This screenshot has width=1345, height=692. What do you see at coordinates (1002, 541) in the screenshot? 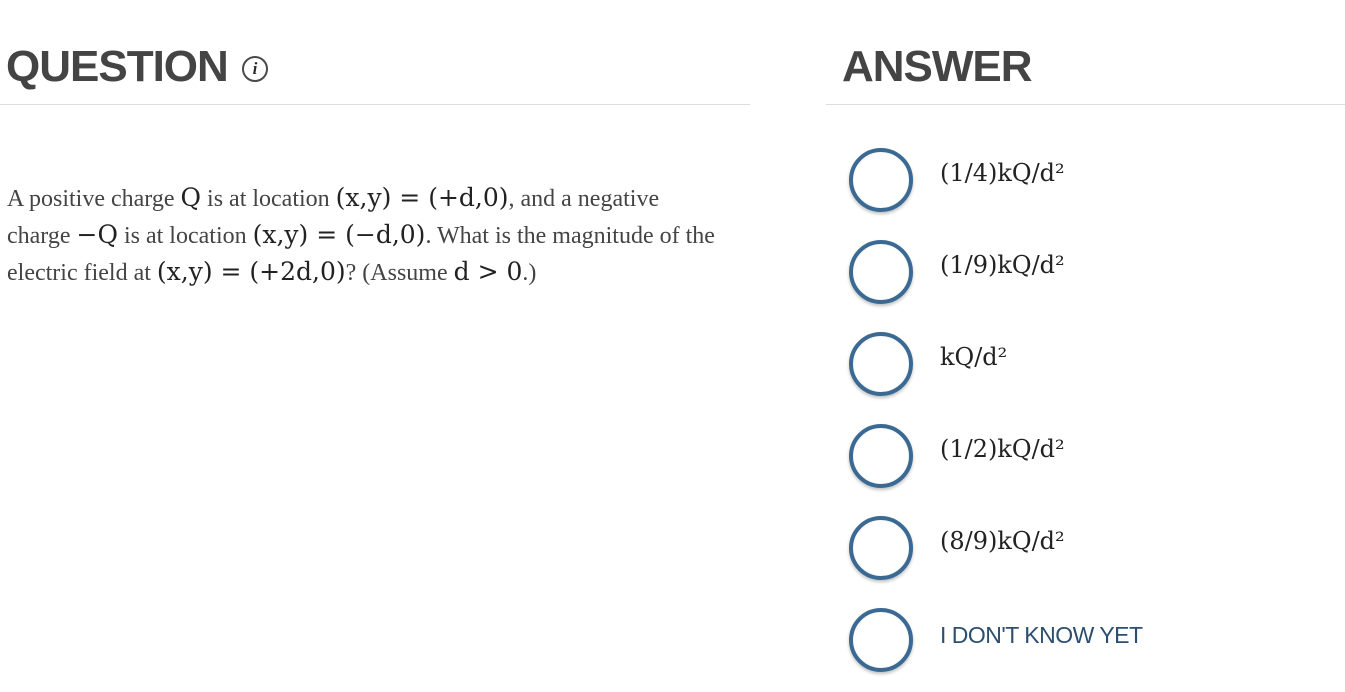
I see `choice-label: (8/9)kQ/d²` at bounding box center [1002, 541].